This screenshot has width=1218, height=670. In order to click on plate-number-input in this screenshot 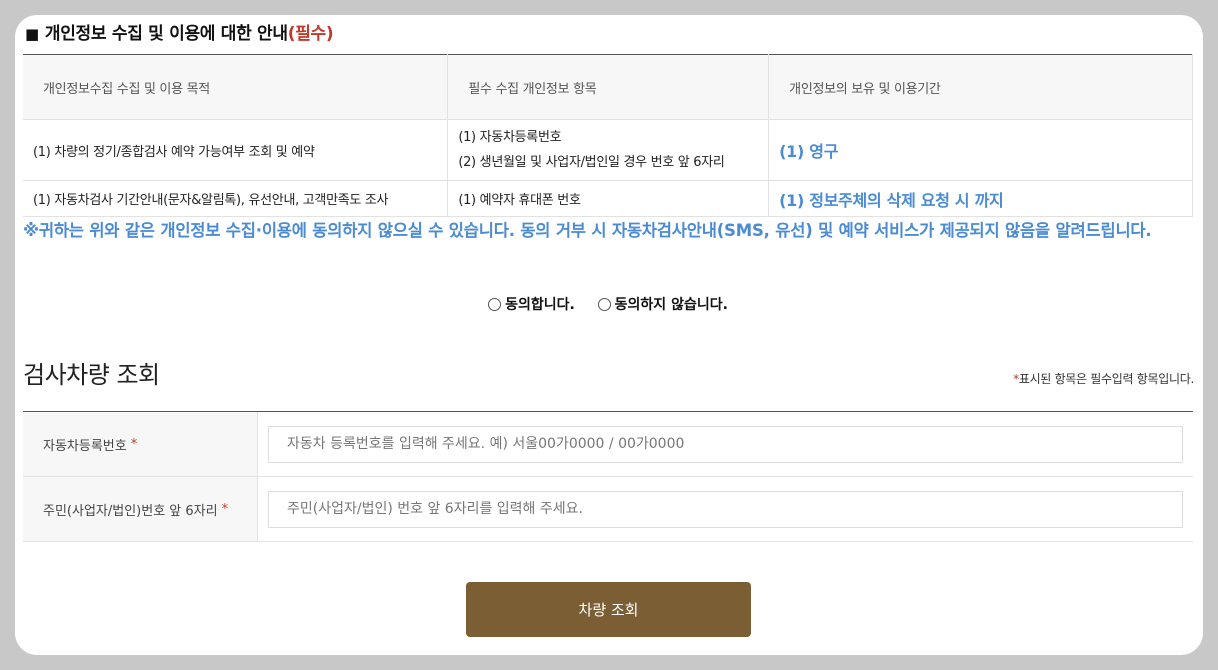, I will do `click(725, 444)`.